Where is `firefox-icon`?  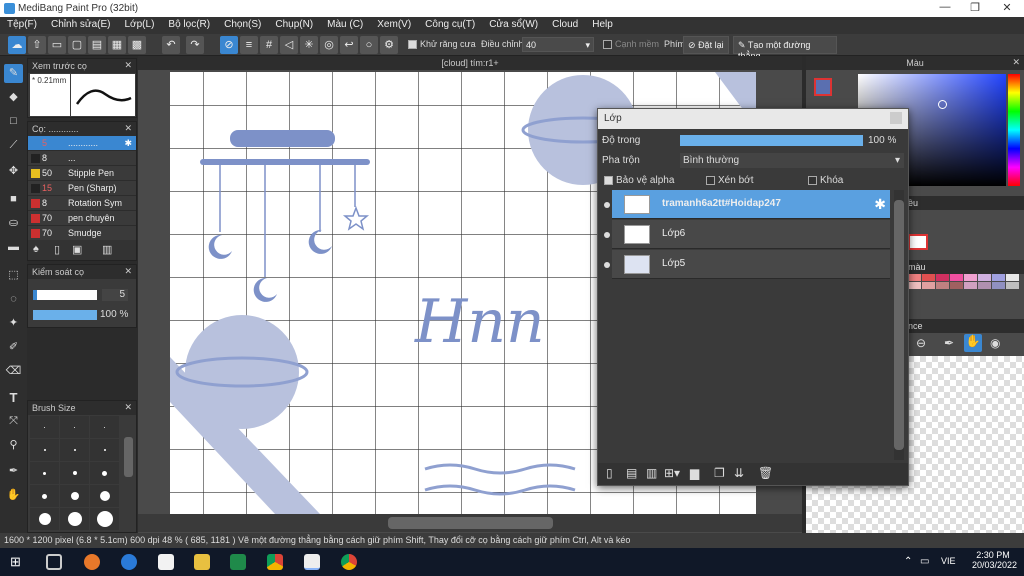 firefox-icon is located at coordinates (92, 562).